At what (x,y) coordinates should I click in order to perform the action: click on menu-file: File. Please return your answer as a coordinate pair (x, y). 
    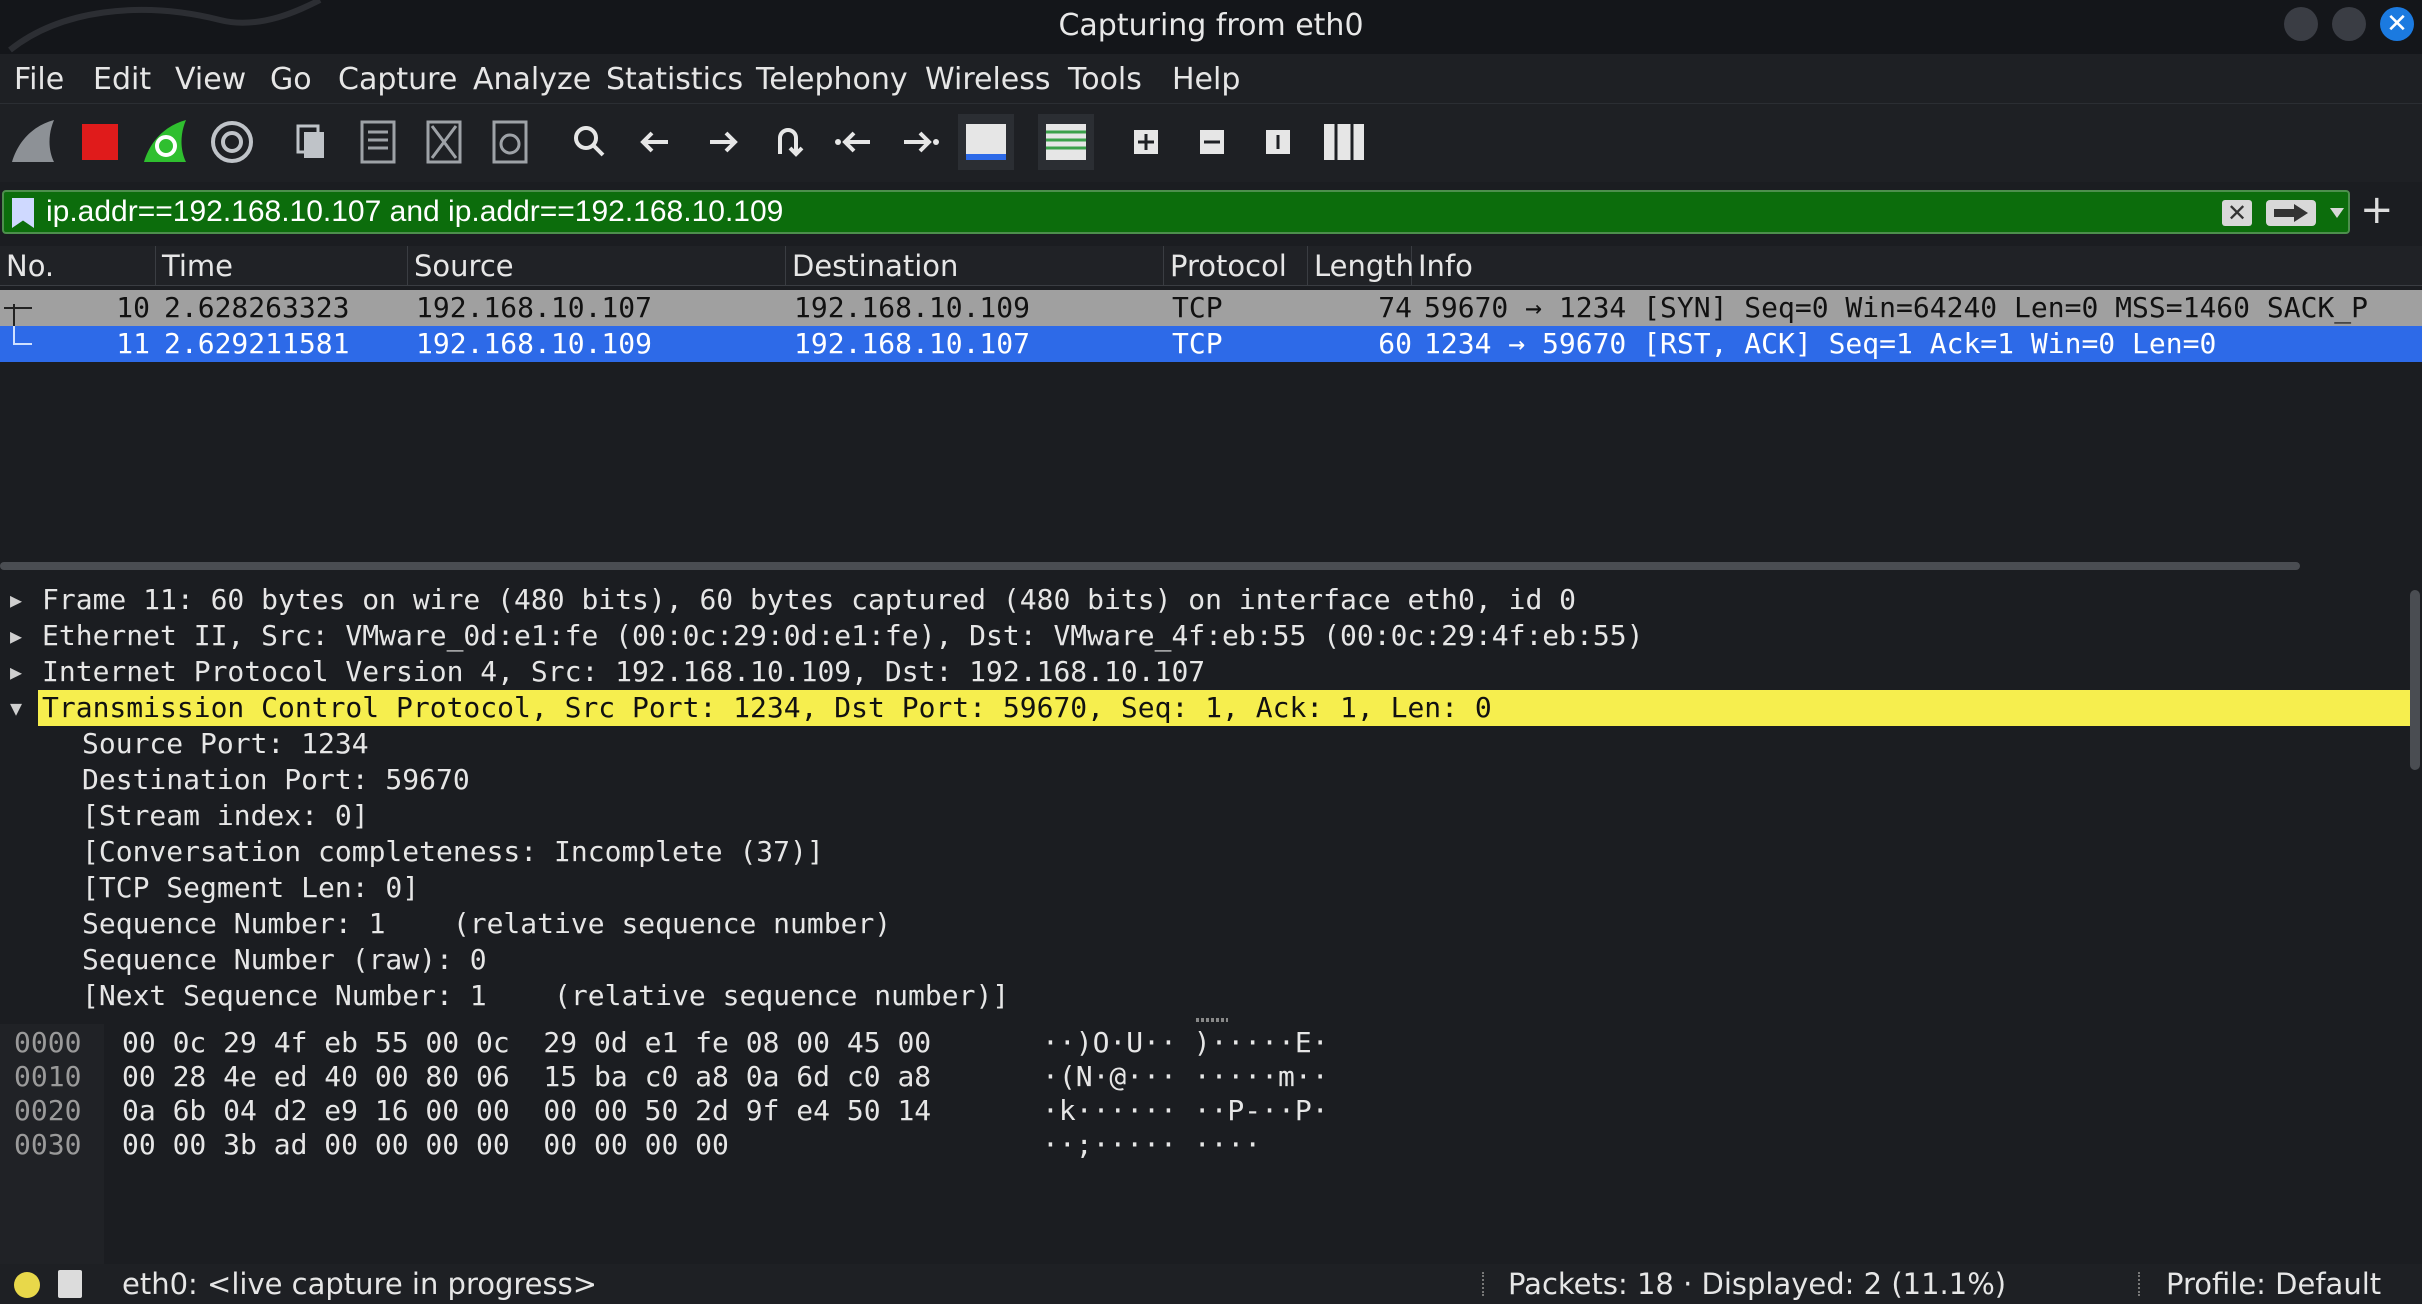
    Looking at the image, I should click on (39, 79).